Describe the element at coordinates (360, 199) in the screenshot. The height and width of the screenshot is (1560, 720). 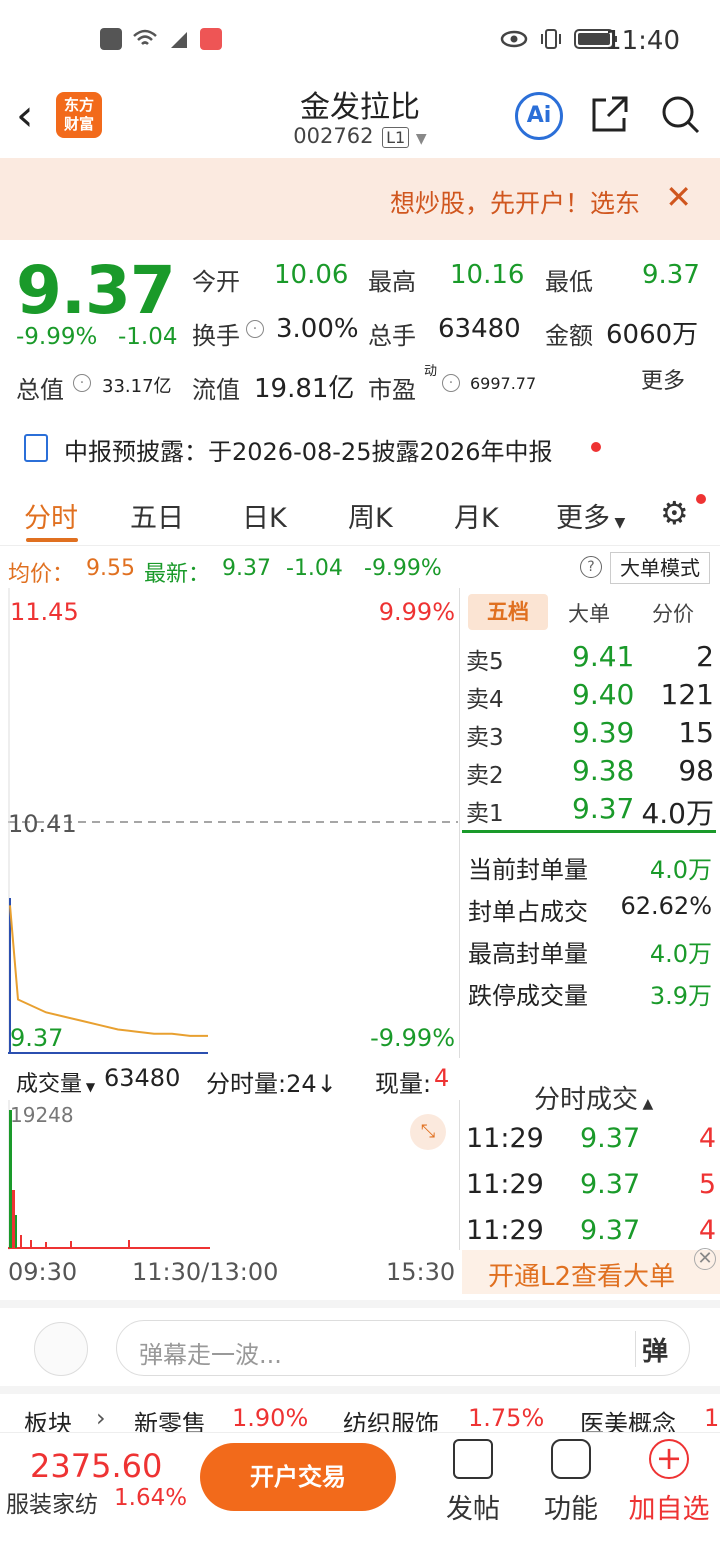
I see `account-banner: 想炒股，先开户！选东 ✕` at that location.